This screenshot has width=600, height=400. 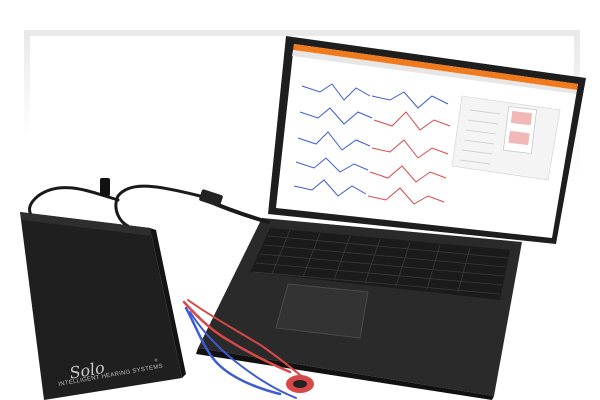 What do you see at coordinates (156, 360) in the screenshot?
I see `status-led` at bounding box center [156, 360].